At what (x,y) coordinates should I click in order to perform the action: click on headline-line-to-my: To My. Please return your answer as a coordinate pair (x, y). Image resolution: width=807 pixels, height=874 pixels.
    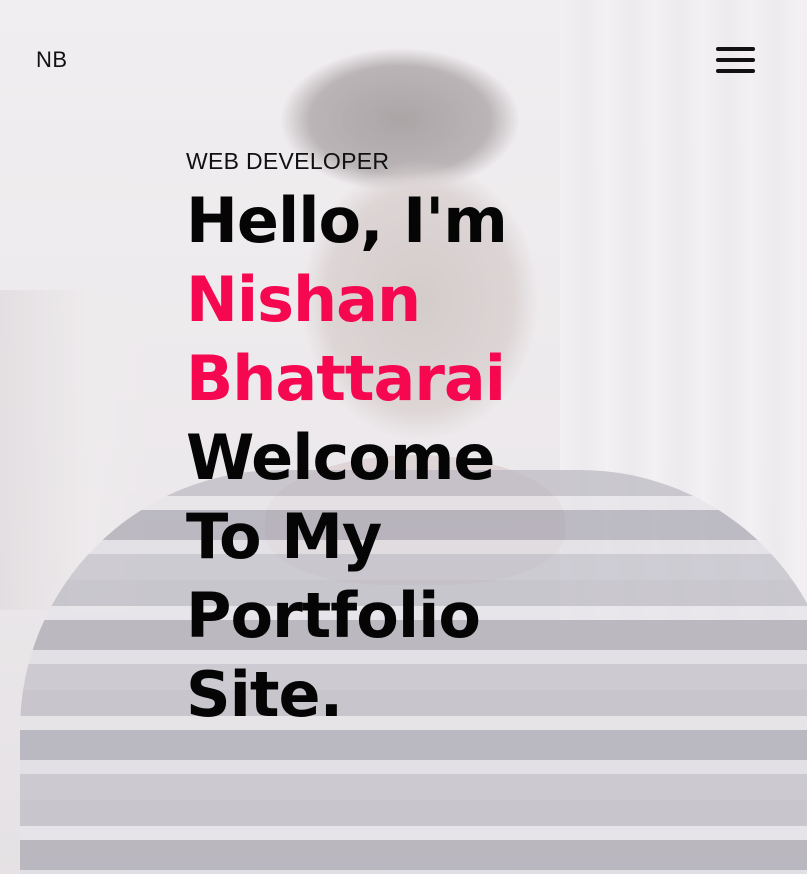
    Looking at the image, I should click on (284, 536).